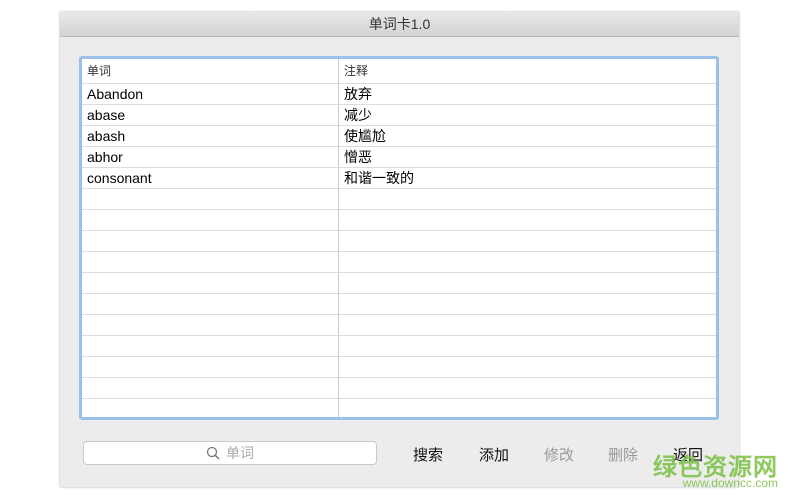 The width and height of the screenshot is (800, 500). What do you see at coordinates (399, 157) in the screenshot?
I see `table-row: abhor 憎恶` at bounding box center [399, 157].